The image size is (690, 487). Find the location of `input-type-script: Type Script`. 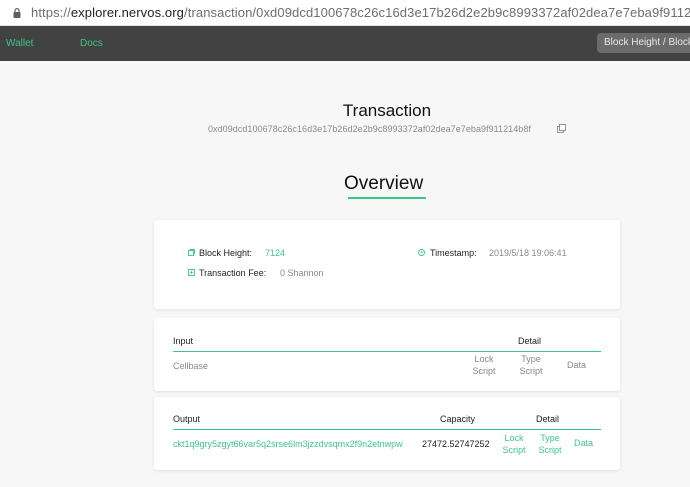

input-type-script: Type Script is located at coordinates (531, 365).